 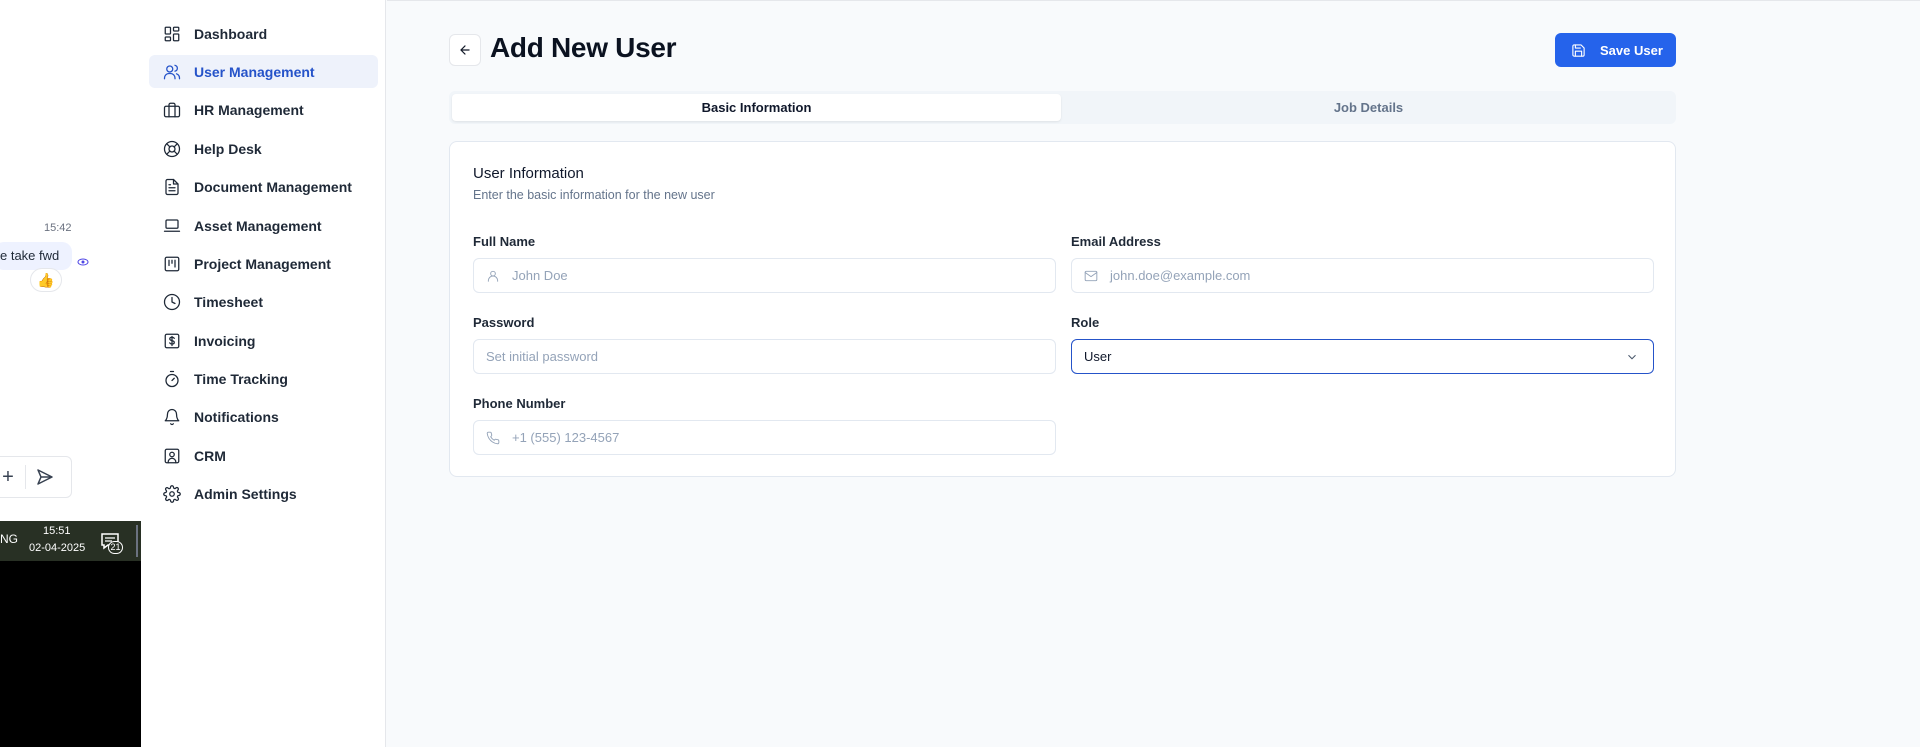 I want to click on sidebar-item-label: HR Management, so click(x=249, y=109).